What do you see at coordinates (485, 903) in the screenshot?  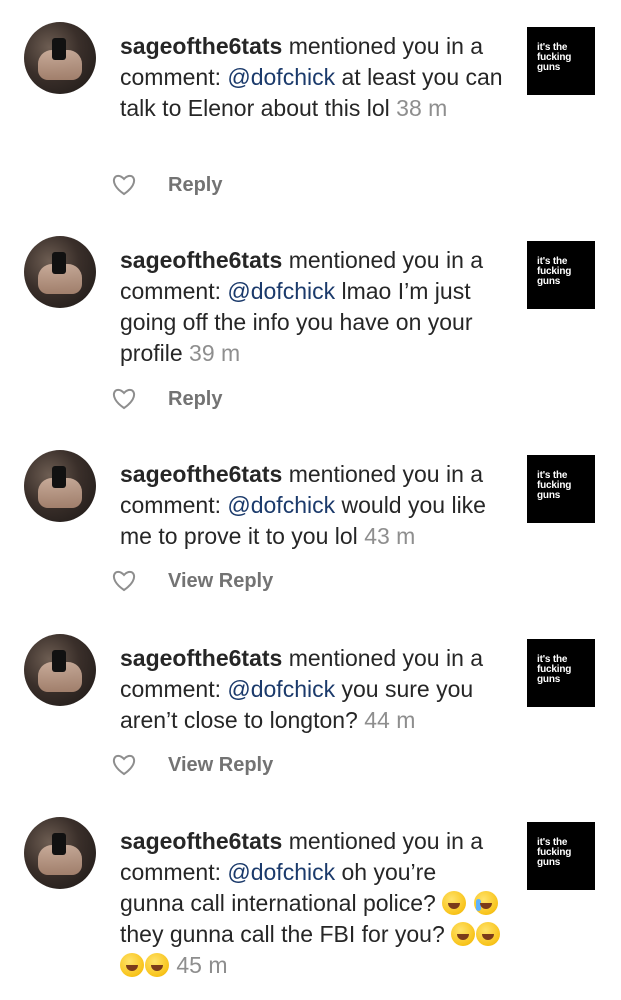 I see `loudly-crying-emoji` at bounding box center [485, 903].